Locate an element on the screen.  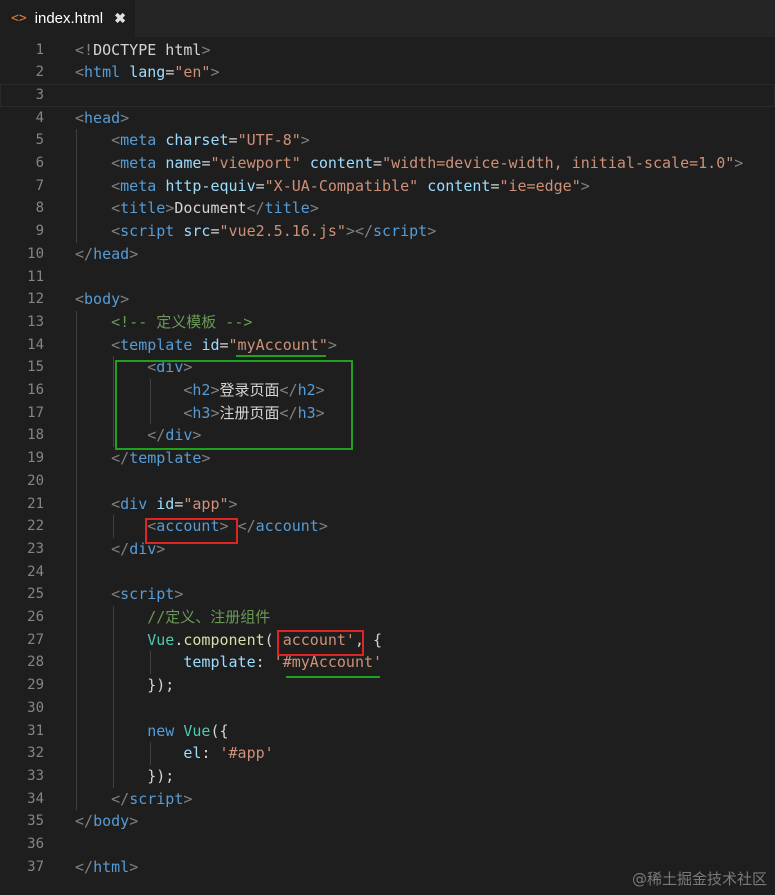
tab-filename: index.html is located at coordinates (69, 18).